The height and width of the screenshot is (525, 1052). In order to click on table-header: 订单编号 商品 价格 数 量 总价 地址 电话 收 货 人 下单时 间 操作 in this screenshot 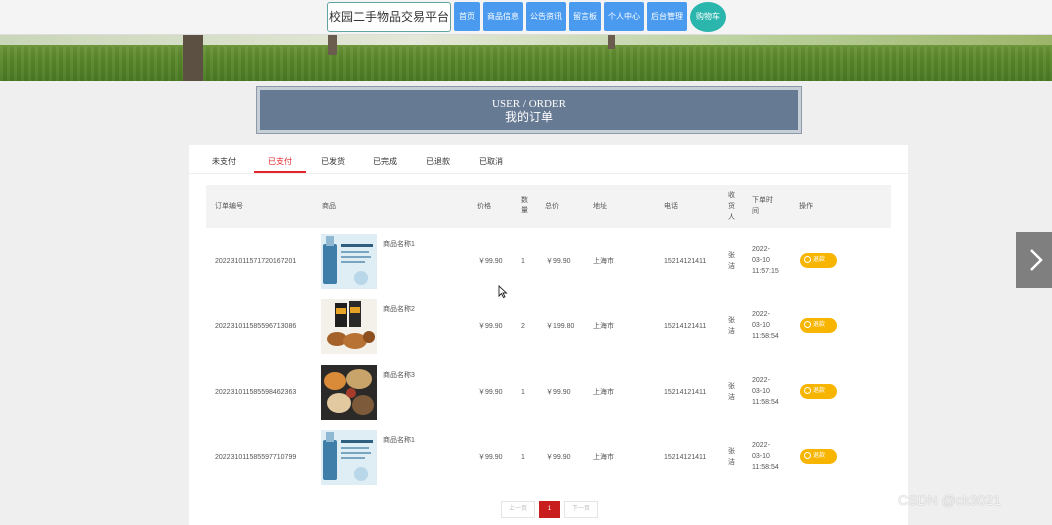, I will do `click(548, 206)`.